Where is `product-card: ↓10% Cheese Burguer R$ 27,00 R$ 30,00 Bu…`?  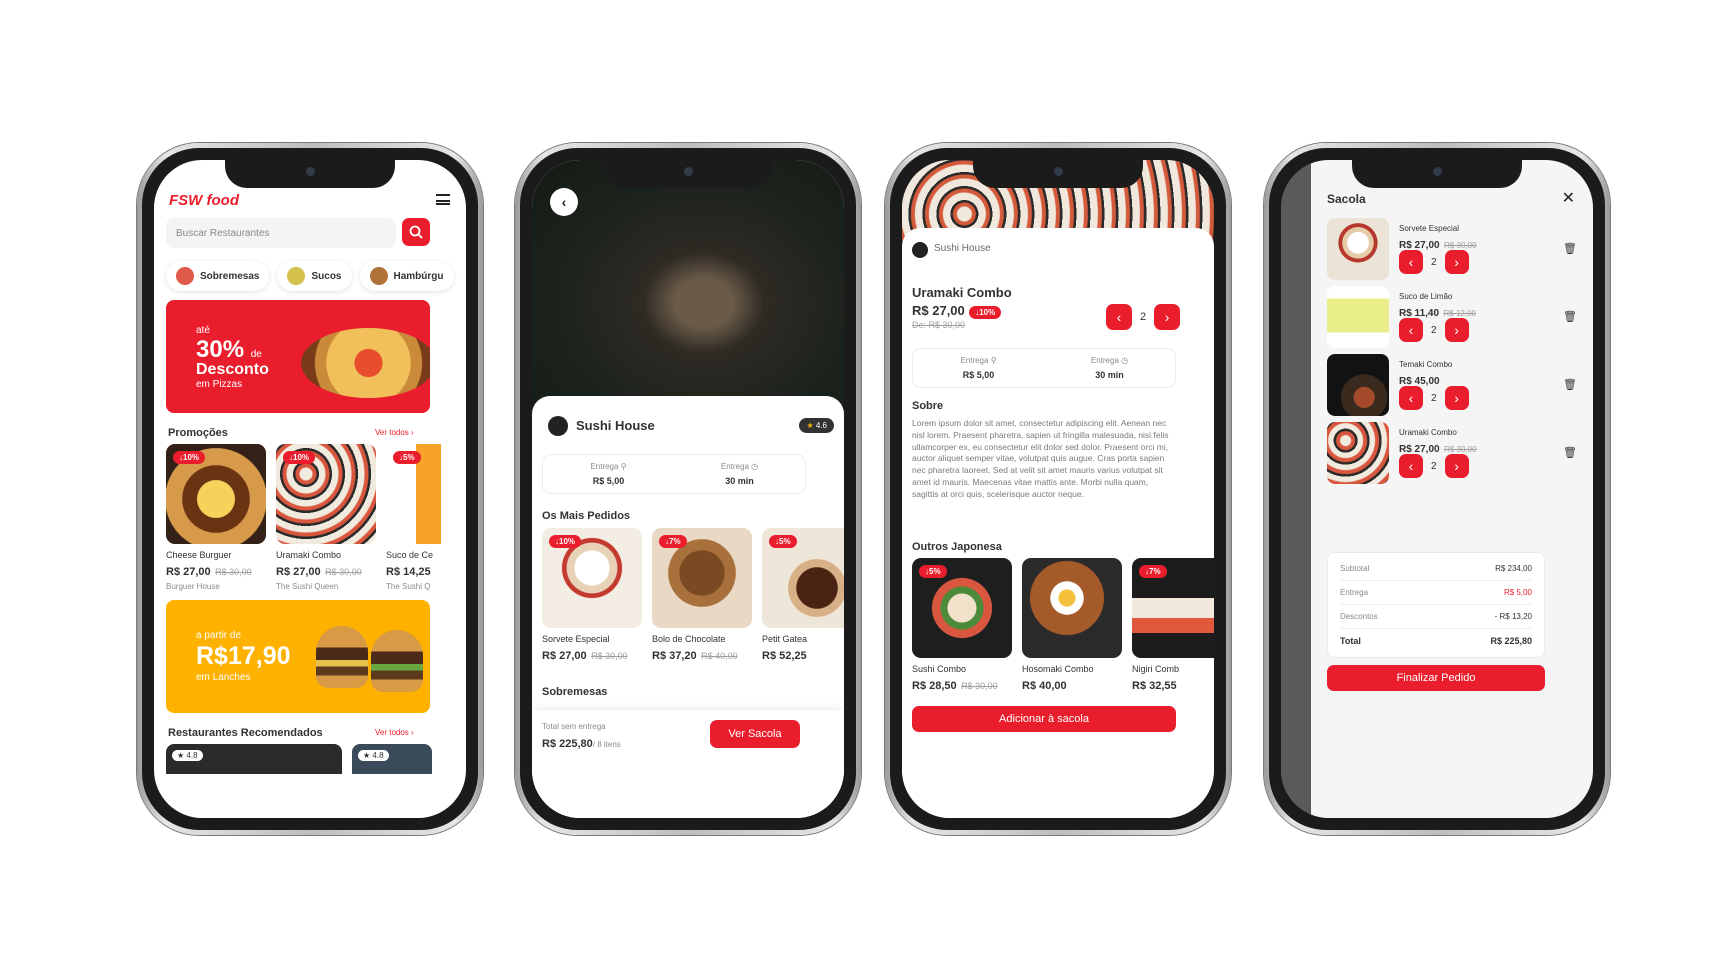
product-card: ↓10% Cheese Burguer R$ 27,00 R$ 30,00 Bu… is located at coordinates (216, 517).